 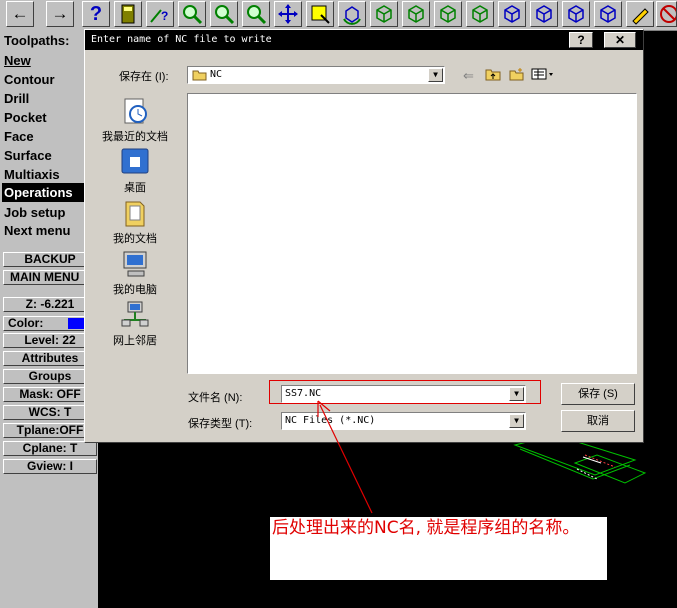 What do you see at coordinates (50, 323) in the screenshot?
I see `color-button: Color:` at bounding box center [50, 323].